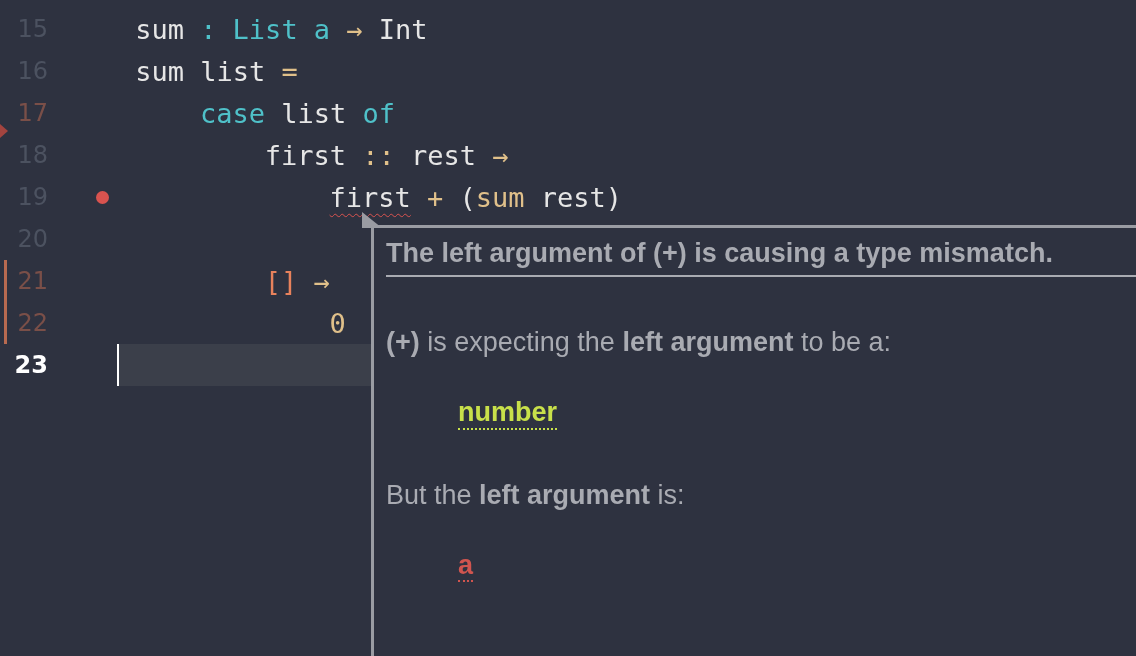  What do you see at coordinates (435, 197) in the screenshot?
I see `code-token: +` at bounding box center [435, 197].